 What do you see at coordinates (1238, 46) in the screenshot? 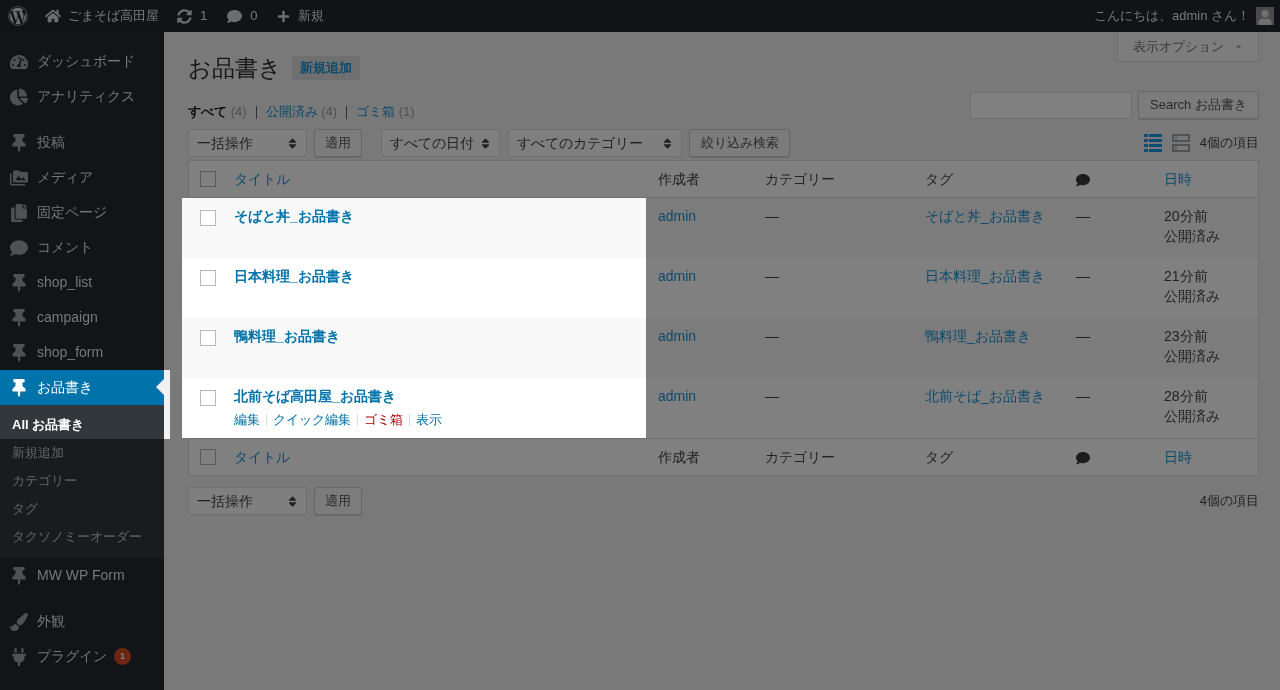
I see `caret-down-icon` at bounding box center [1238, 46].